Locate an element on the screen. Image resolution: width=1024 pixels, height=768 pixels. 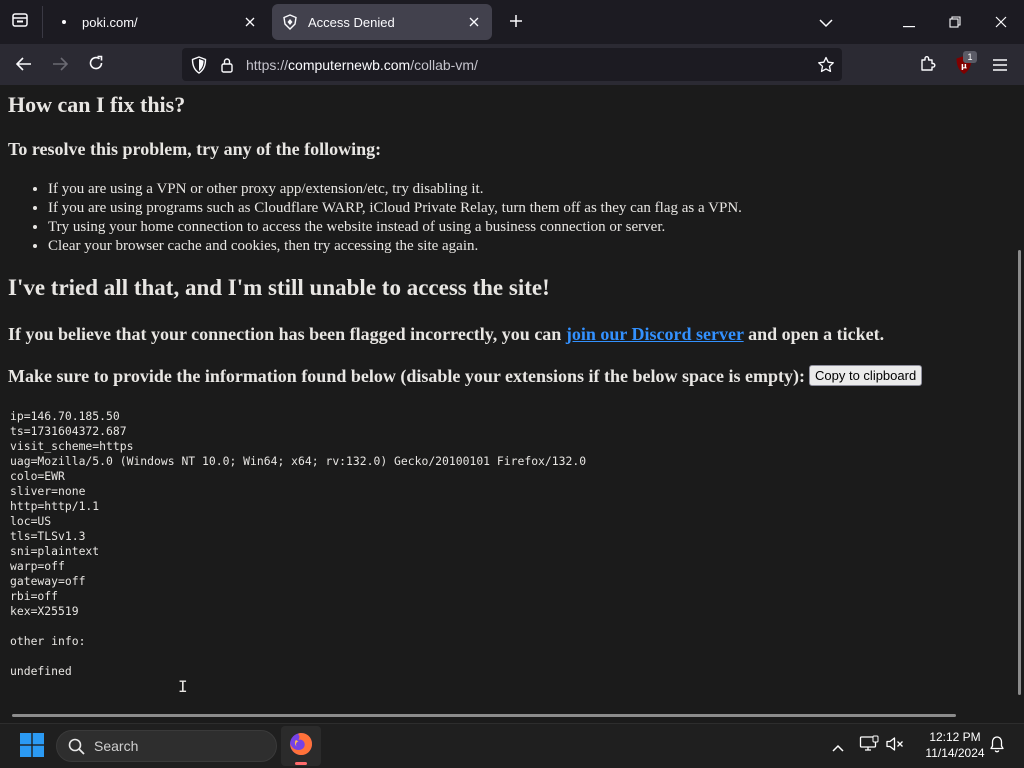
horizontal-scrollbar is located at coordinates (484, 715).